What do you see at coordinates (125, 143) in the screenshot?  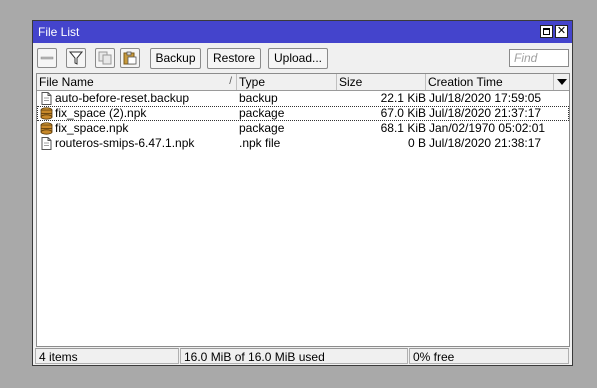 I see `file-name: routeros-smips-6.47.1.npk` at bounding box center [125, 143].